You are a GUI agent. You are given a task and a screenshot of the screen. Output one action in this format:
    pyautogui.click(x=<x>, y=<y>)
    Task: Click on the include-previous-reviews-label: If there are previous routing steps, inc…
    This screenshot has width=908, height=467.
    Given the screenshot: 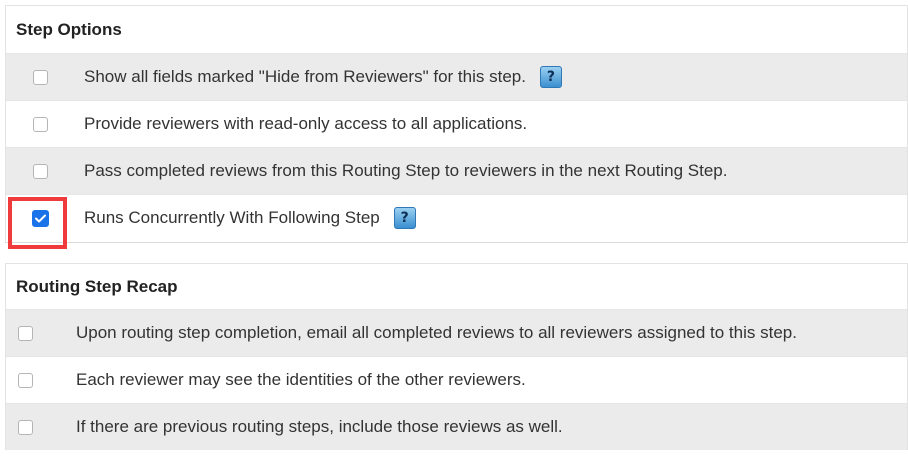 What is the action you would take?
    pyautogui.click(x=319, y=426)
    